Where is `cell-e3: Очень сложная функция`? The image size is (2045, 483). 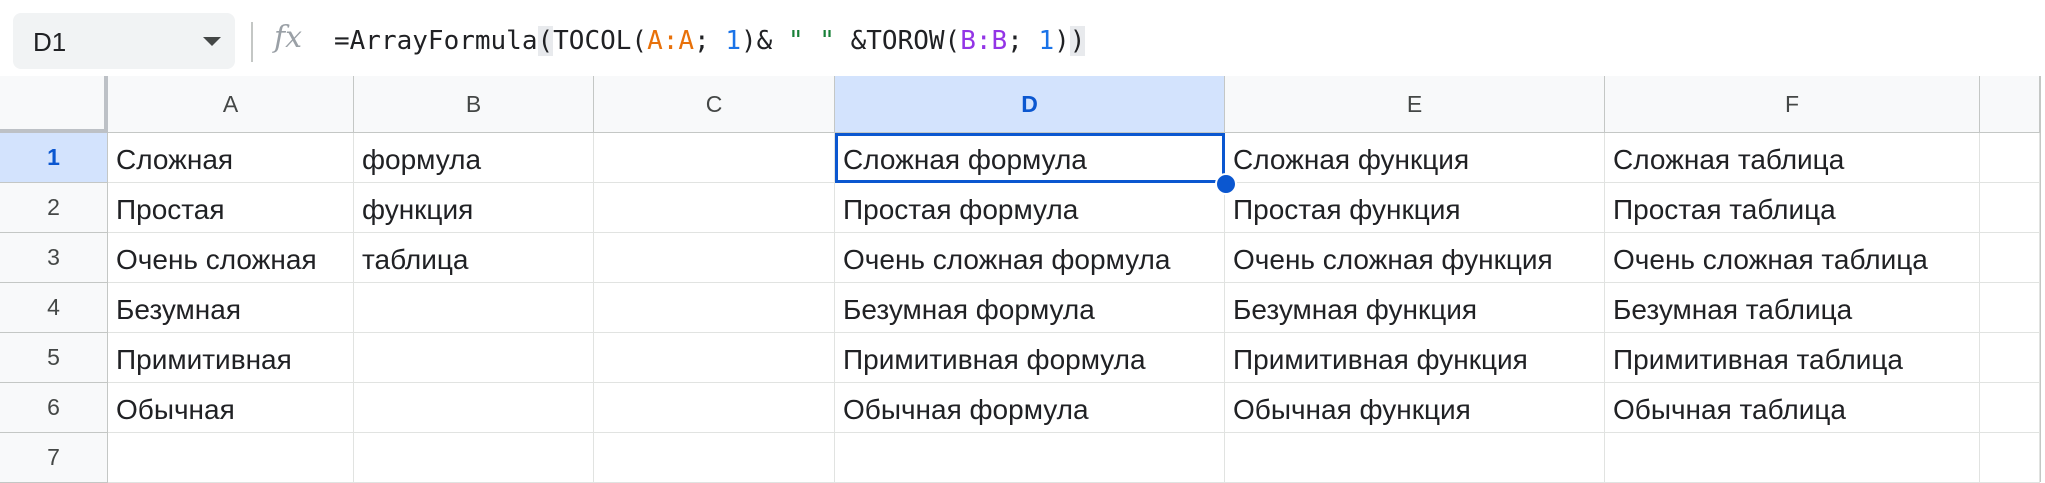 cell-e3: Очень сложная функция is located at coordinates (1415, 258).